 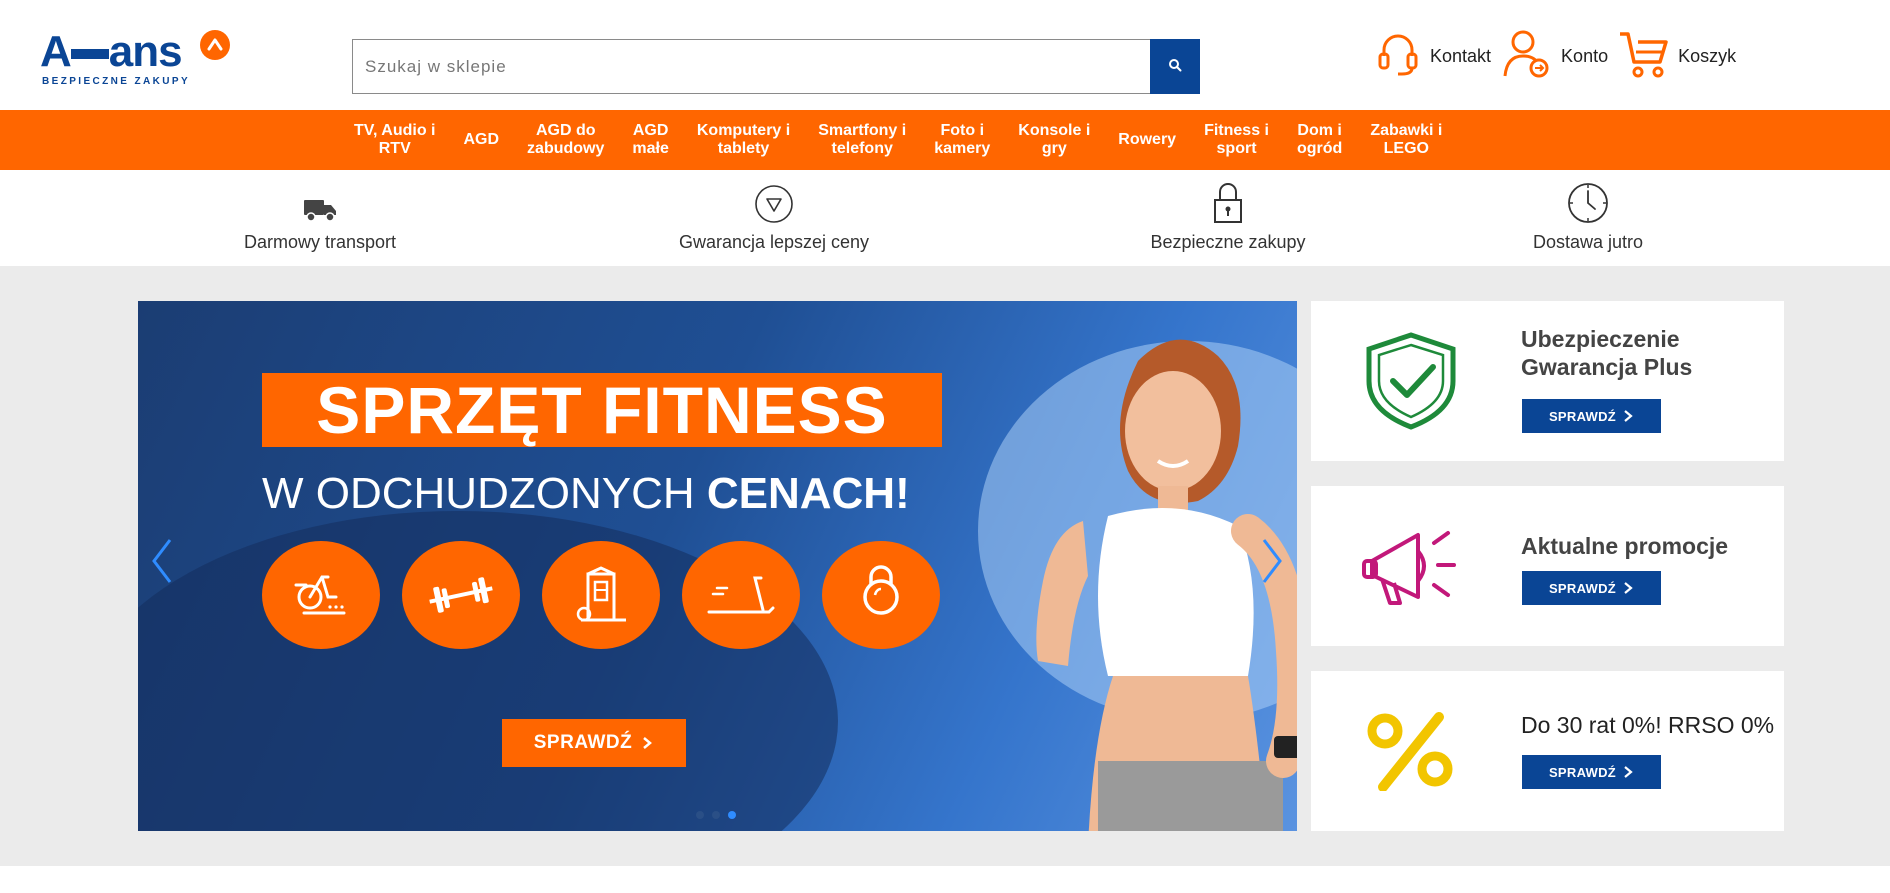 What do you see at coordinates (163, 561) in the screenshot?
I see `slider-prev-arrow` at bounding box center [163, 561].